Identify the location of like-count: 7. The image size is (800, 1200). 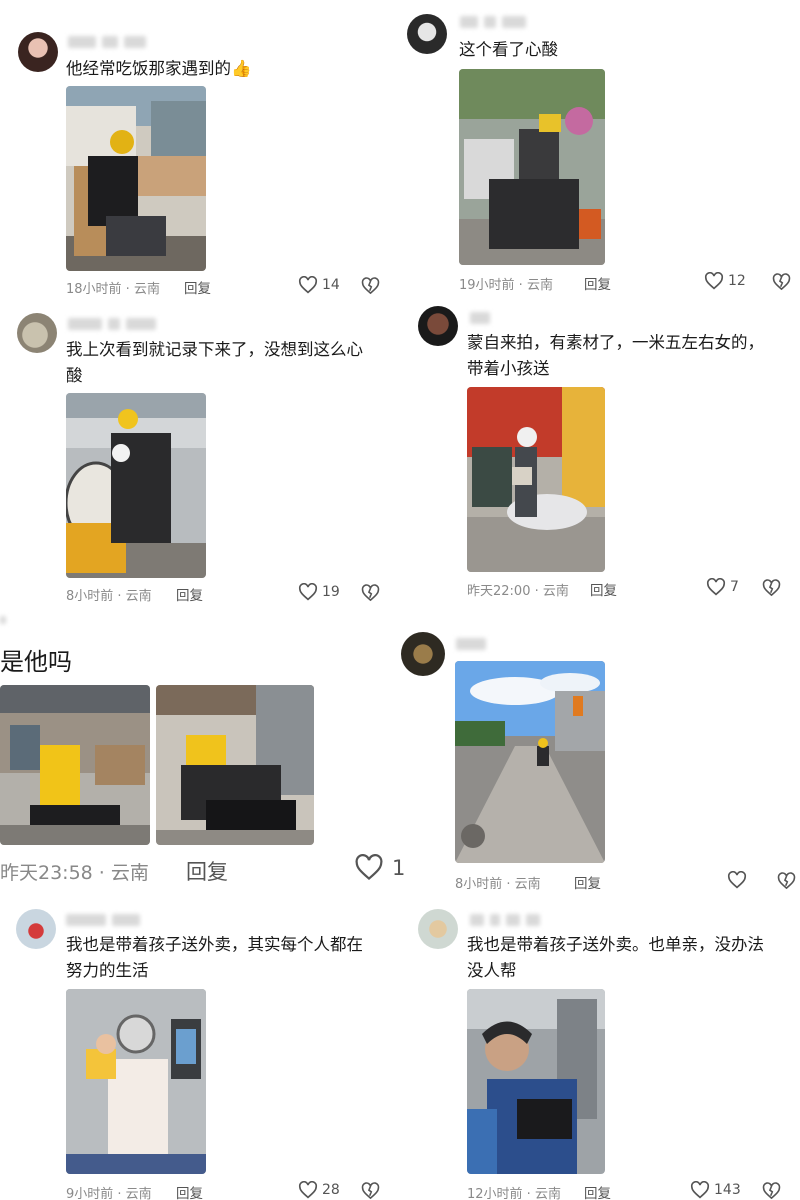
(734, 587).